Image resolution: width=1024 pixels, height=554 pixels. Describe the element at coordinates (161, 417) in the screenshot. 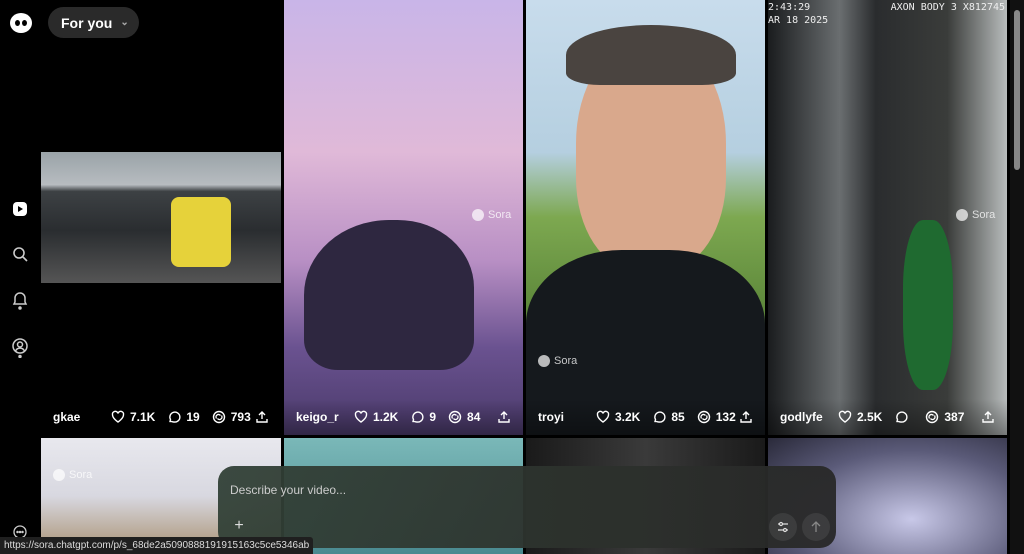

I see `video-stats: gkae 7.1K 19 793` at that location.